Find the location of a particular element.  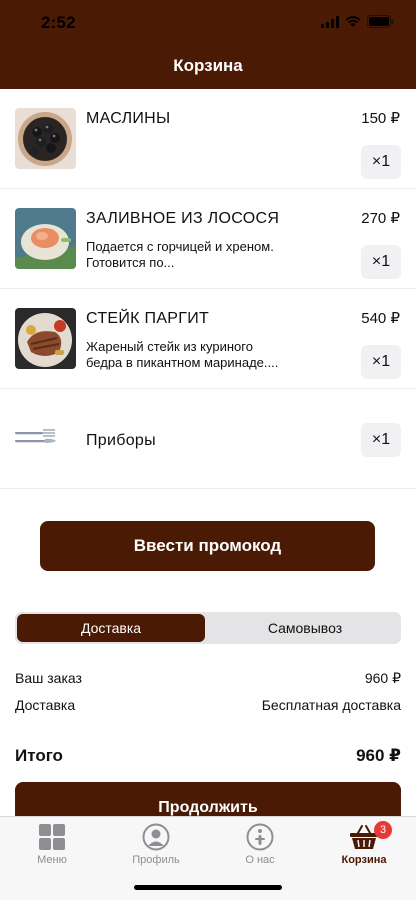

info-icon is located at coordinates (260, 837).